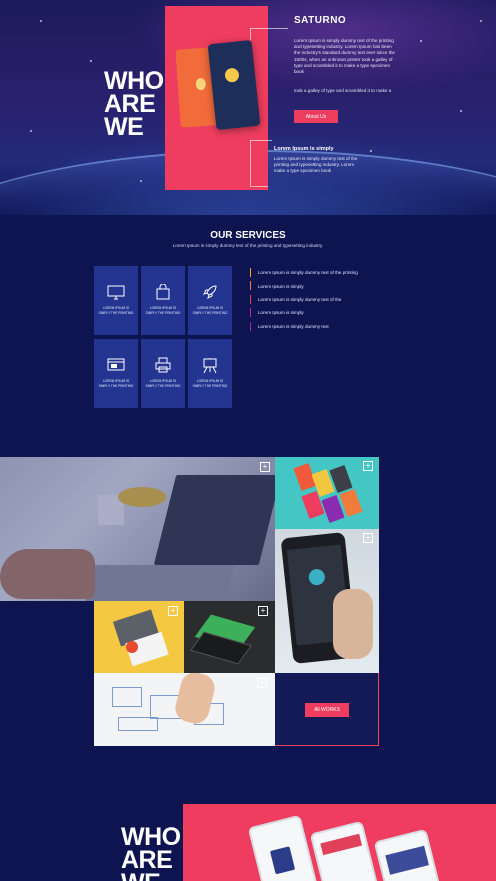  What do you see at coordinates (320, 20) in the screenshot?
I see `brand-title: SATURNO` at bounding box center [320, 20].